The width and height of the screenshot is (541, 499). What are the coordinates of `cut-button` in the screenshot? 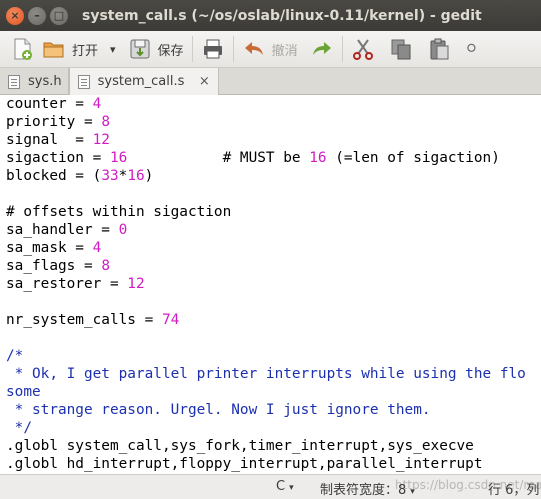 It's located at (363, 49).